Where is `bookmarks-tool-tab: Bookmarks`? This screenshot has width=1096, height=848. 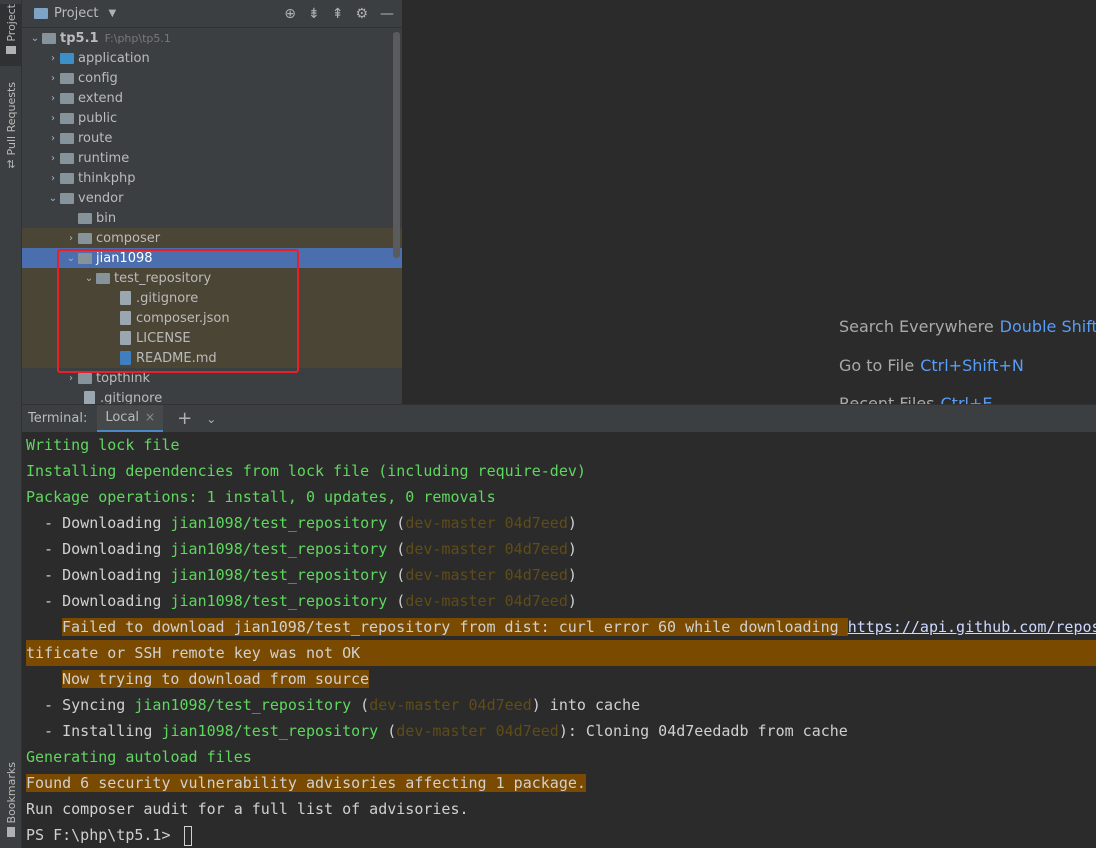 bookmarks-tool-tab: Bookmarks is located at coordinates (11, 800).